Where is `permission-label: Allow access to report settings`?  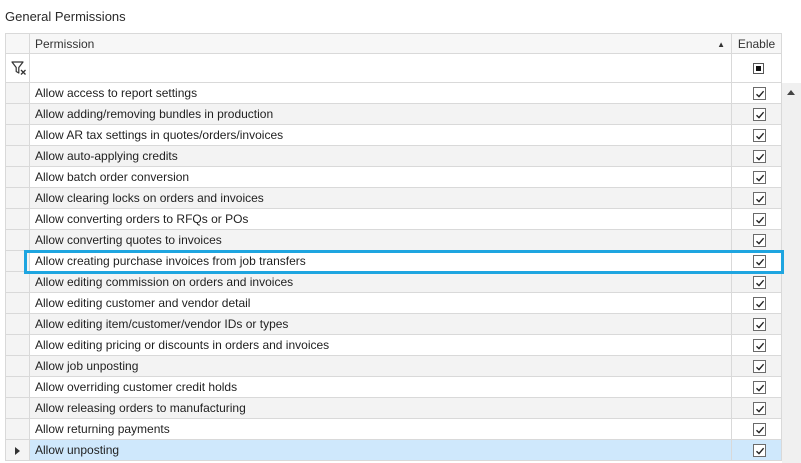 permission-label: Allow access to report settings is located at coordinates (381, 93).